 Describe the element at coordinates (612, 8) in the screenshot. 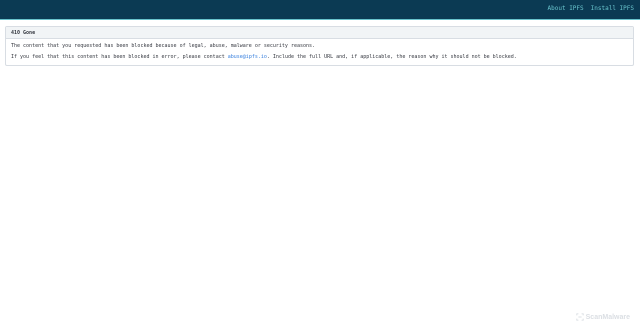

I see `install-ipfs-link: Install IPFS` at that location.